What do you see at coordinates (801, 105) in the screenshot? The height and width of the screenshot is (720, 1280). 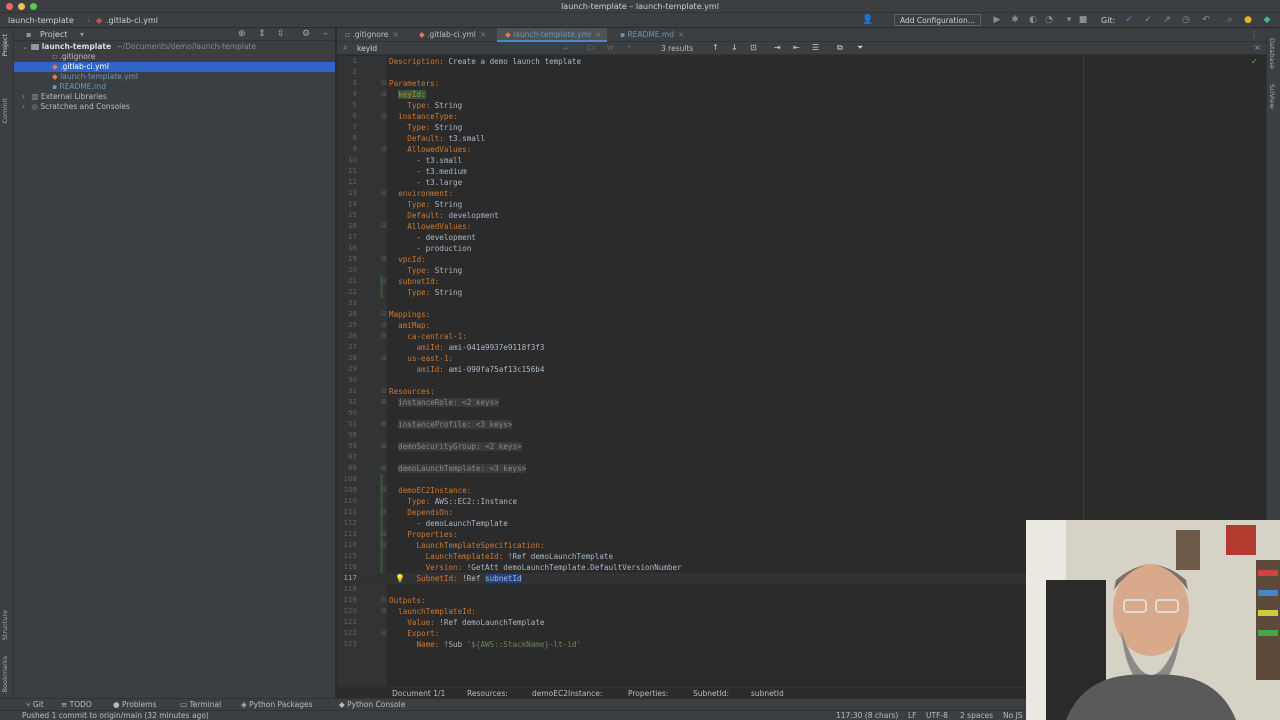 I see `code-line: 5 Type: String` at bounding box center [801, 105].